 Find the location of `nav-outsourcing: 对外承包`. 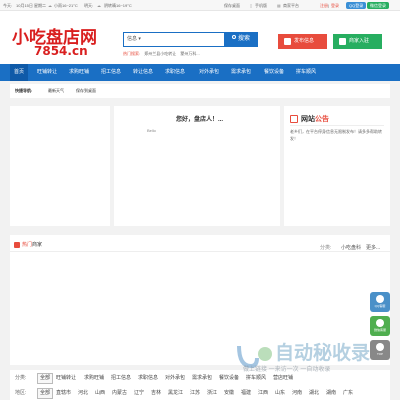

nav-outsourcing: 对外承包 is located at coordinates (209, 72).